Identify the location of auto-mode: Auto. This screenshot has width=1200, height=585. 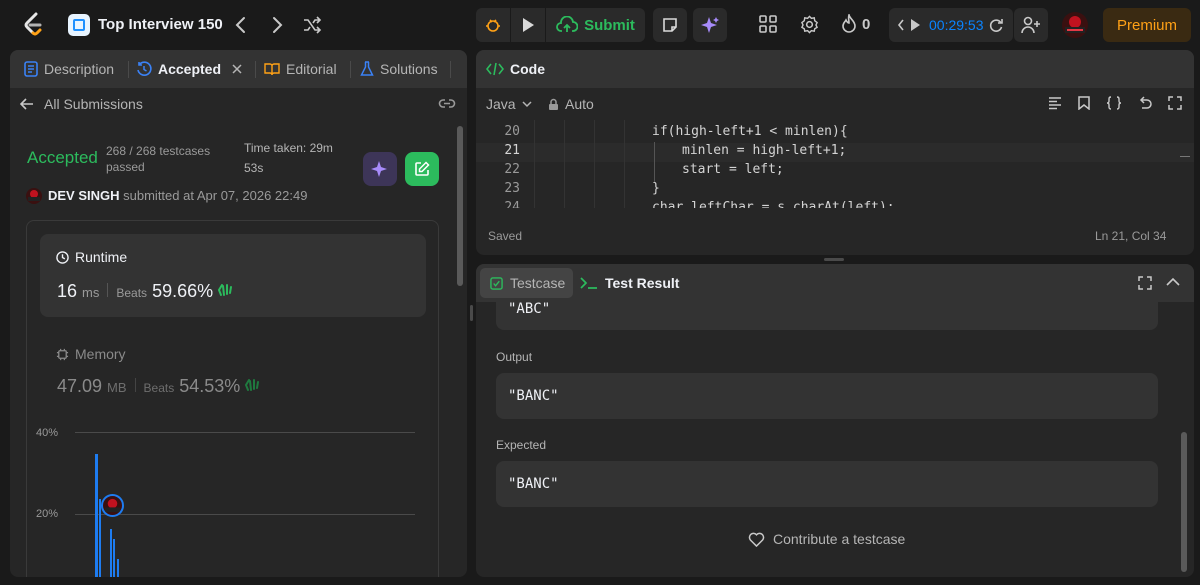
(571, 104).